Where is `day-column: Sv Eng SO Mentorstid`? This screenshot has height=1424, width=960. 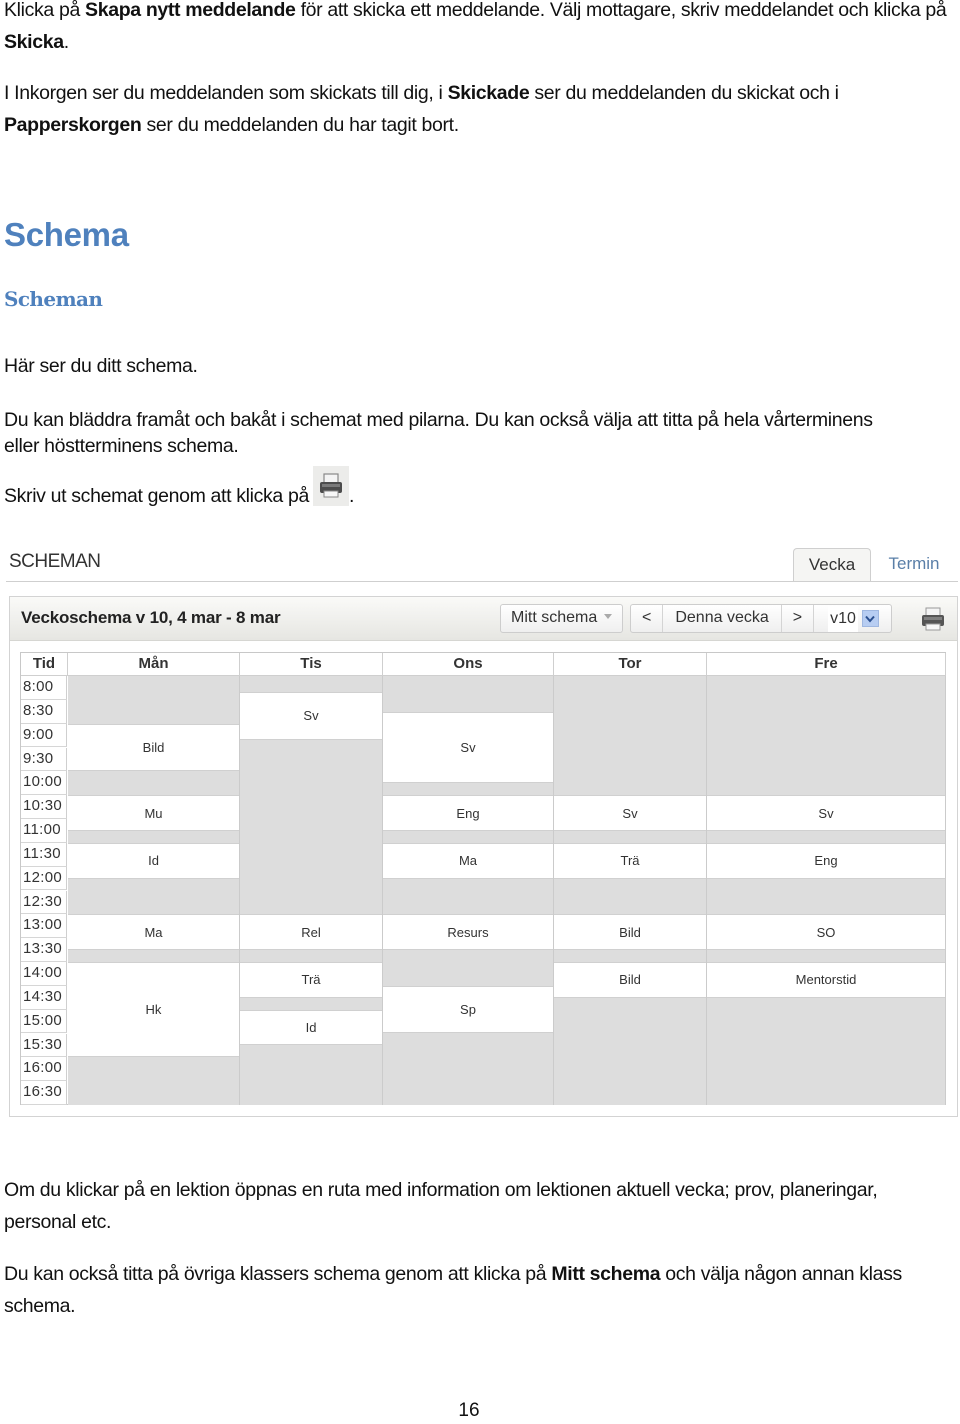 day-column: Sv Eng SO Mentorstid is located at coordinates (826, 890).